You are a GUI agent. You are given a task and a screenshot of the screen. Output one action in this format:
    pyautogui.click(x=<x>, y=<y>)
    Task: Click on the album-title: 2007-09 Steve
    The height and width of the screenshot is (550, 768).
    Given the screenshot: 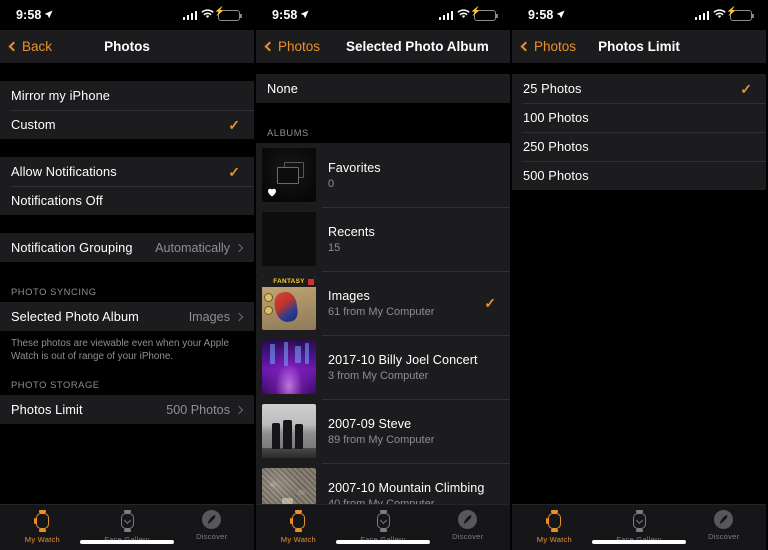 What is the action you would take?
    pyautogui.click(x=370, y=423)
    